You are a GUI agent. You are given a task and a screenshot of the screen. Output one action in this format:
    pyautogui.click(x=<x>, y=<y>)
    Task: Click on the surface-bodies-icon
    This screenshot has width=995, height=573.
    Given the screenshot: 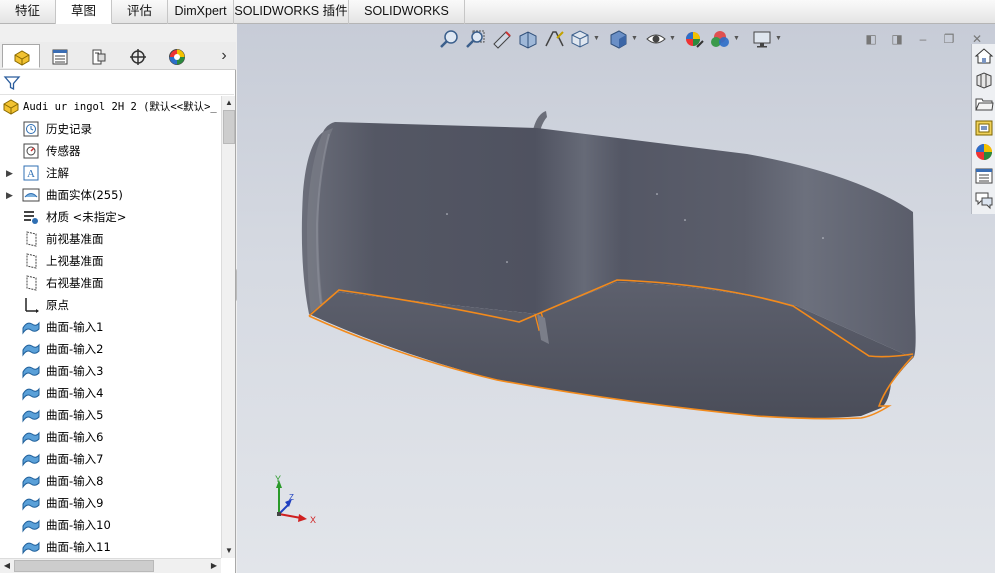 What is the action you would take?
    pyautogui.click(x=31, y=195)
    